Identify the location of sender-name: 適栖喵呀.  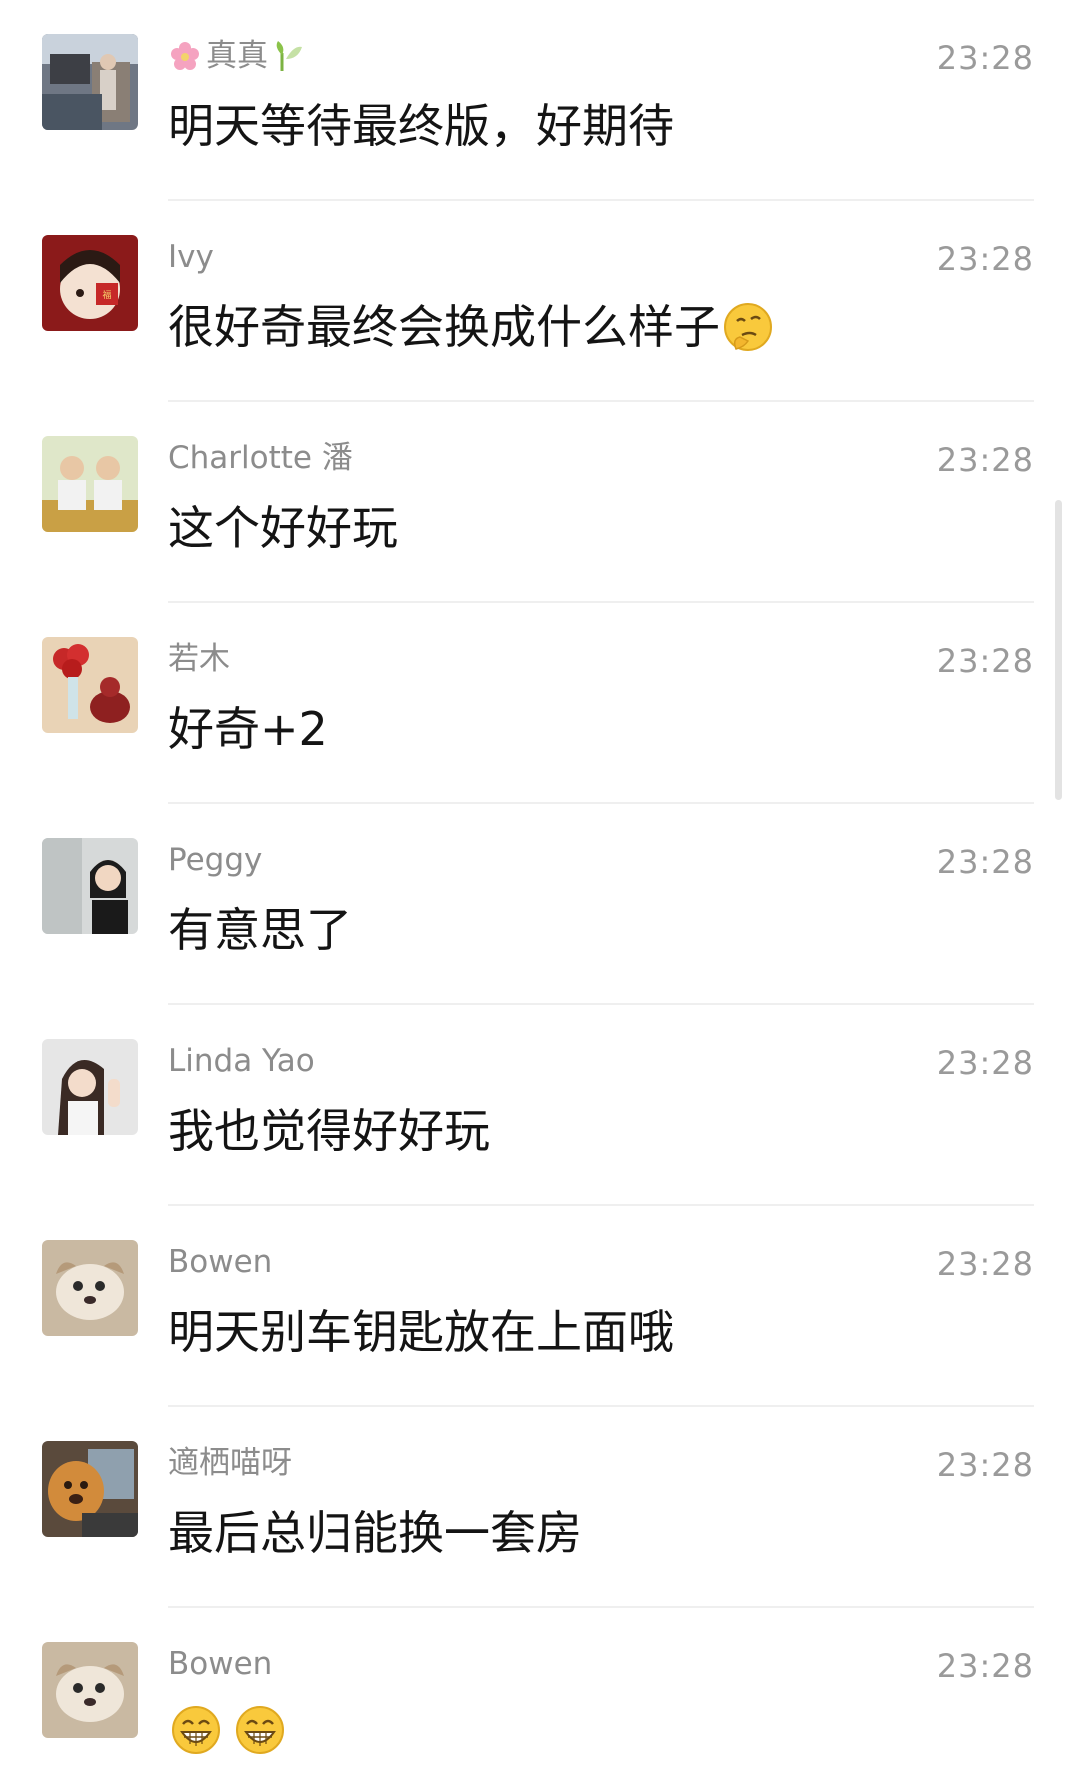
(230, 1463).